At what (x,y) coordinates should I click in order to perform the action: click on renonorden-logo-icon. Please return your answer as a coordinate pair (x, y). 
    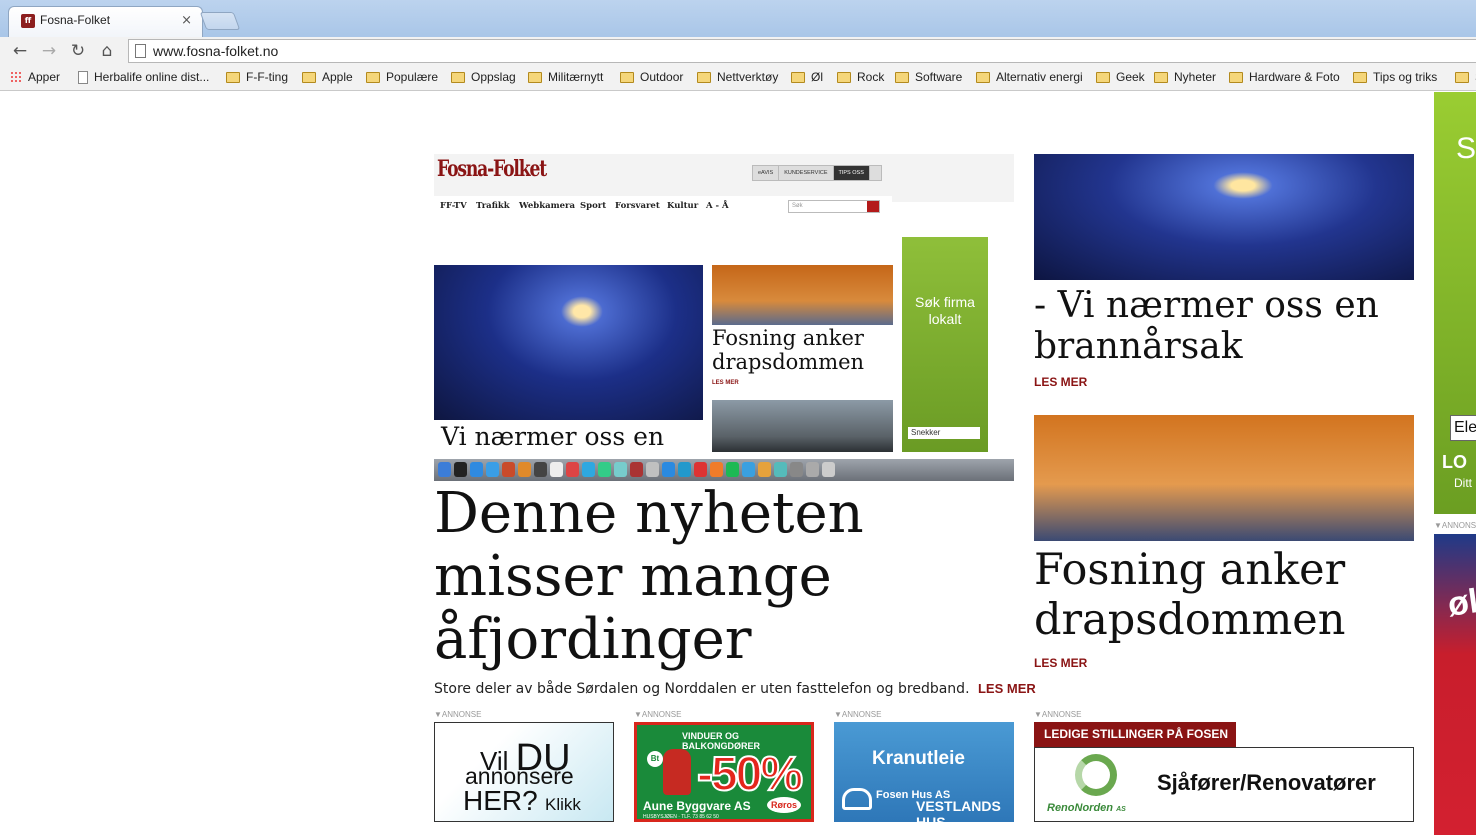
    Looking at the image, I should click on (1096, 775).